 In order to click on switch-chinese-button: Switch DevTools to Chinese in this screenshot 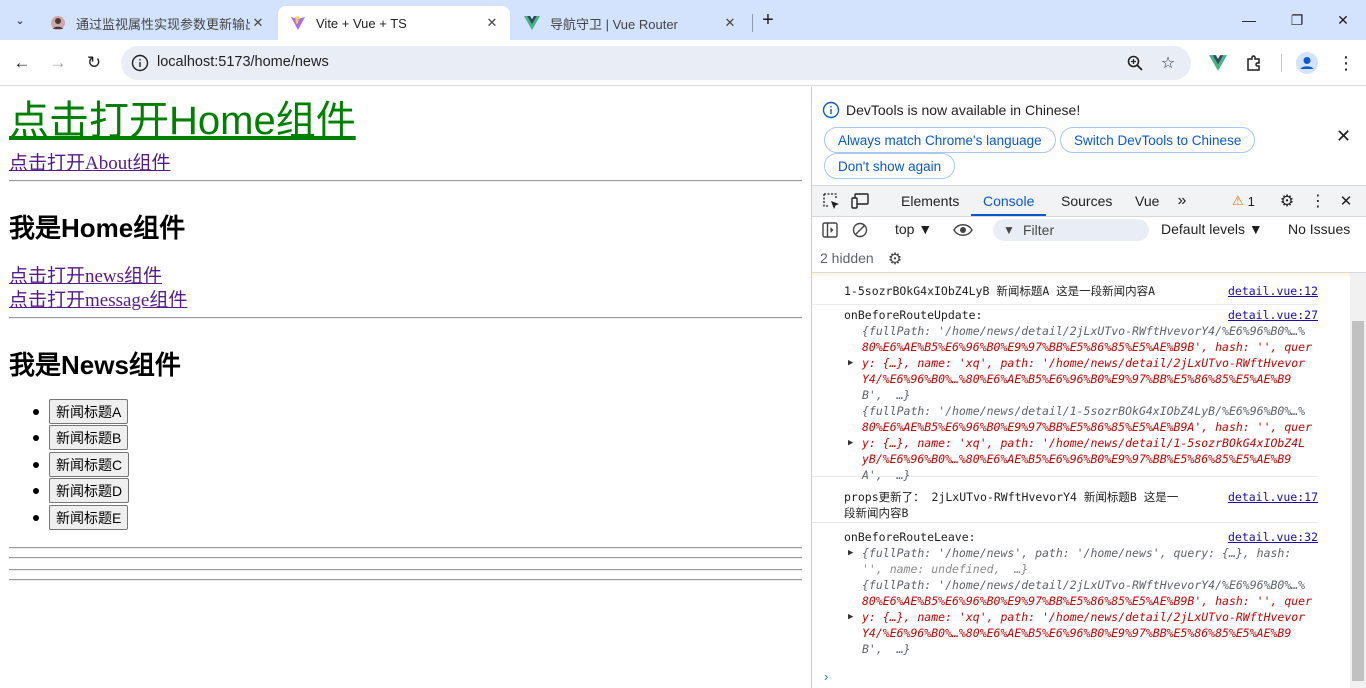, I will do `click(1158, 140)`.